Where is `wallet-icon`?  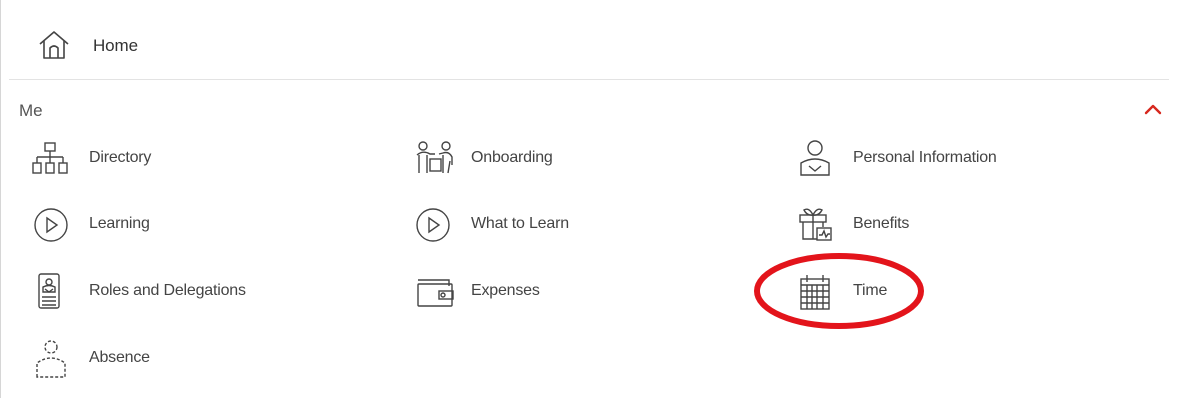 wallet-icon is located at coordinates (433, 292).